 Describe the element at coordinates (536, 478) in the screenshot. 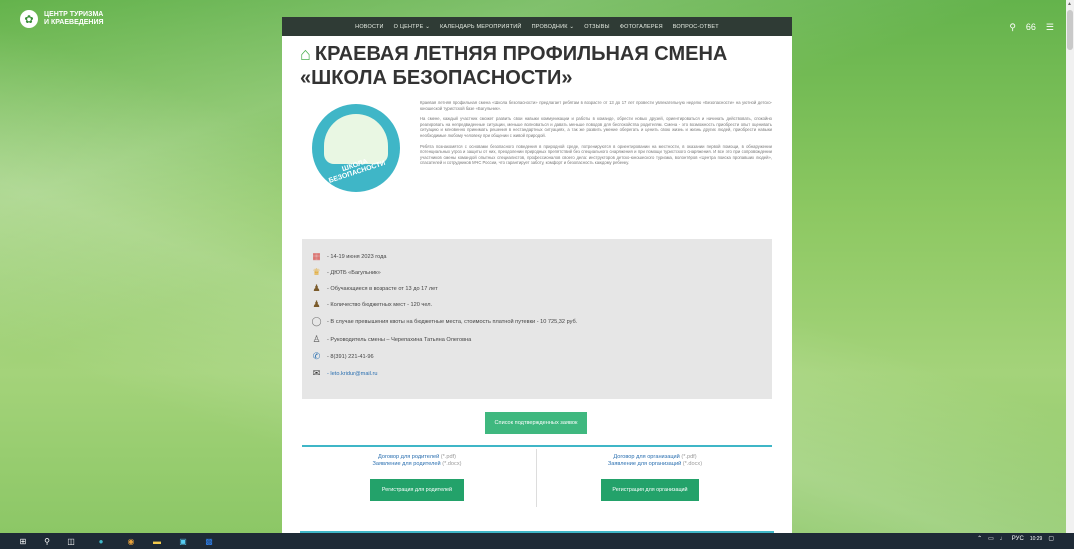

I see `docs-divider` at that location.